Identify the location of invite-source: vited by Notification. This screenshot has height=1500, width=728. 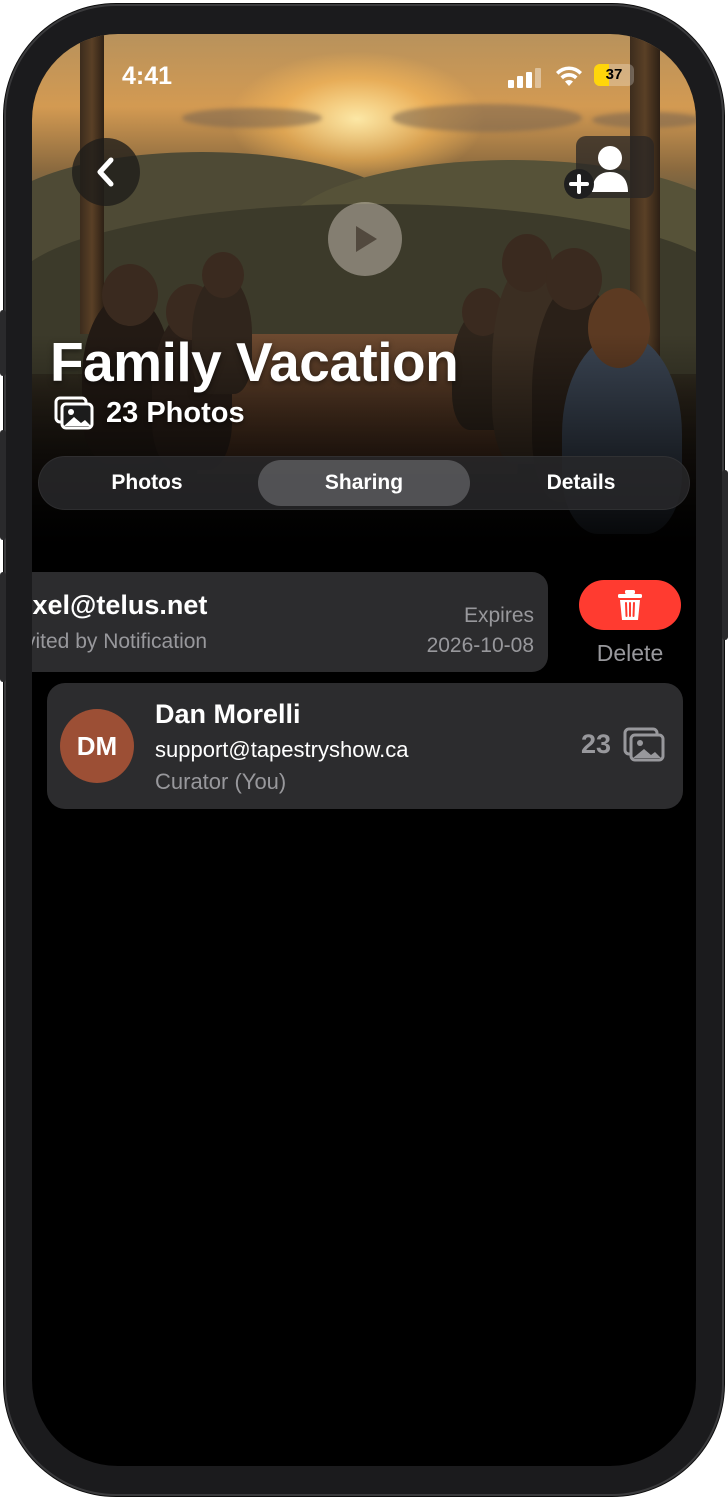
(120, 641).